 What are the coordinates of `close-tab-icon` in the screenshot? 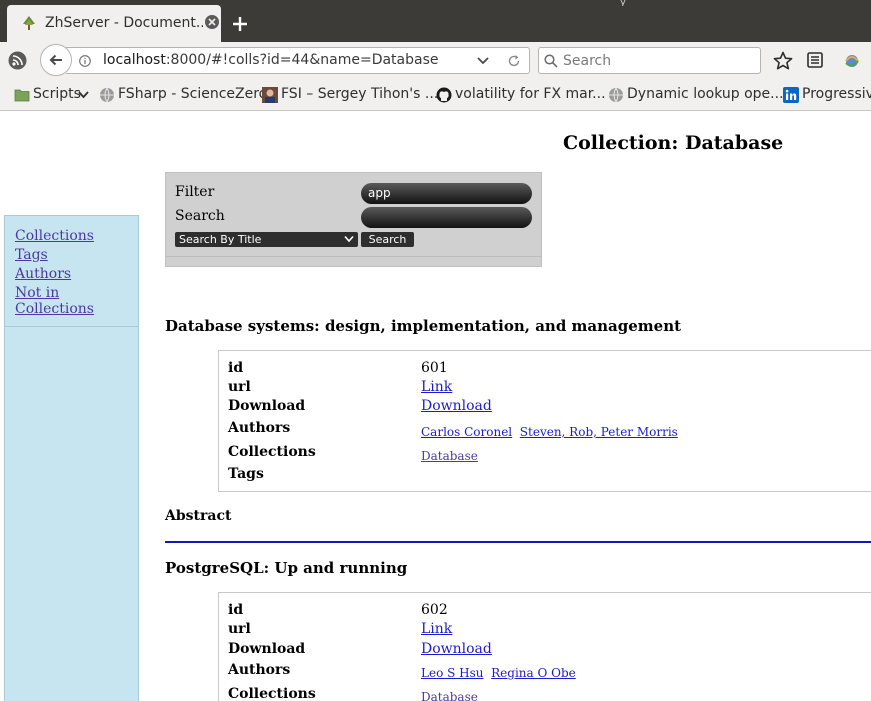 It's located at (212, 22).